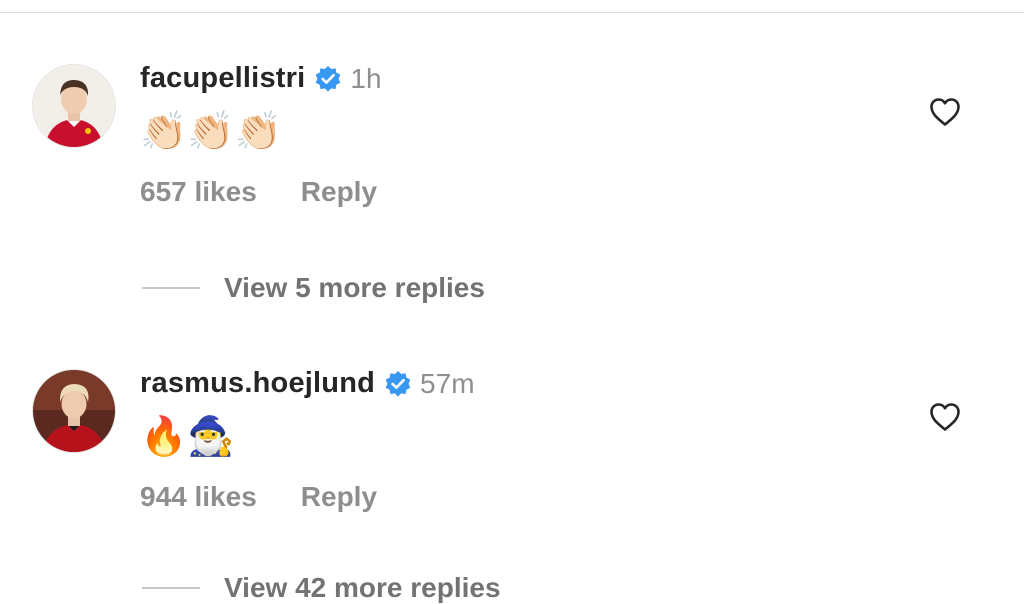 This screenshot has width=1024, height=604. What do you see at coordinates (187, 436) in the screenshot?
I see `comment-text: 🔥🧙‍♂️` at bounding box center [187, 436].